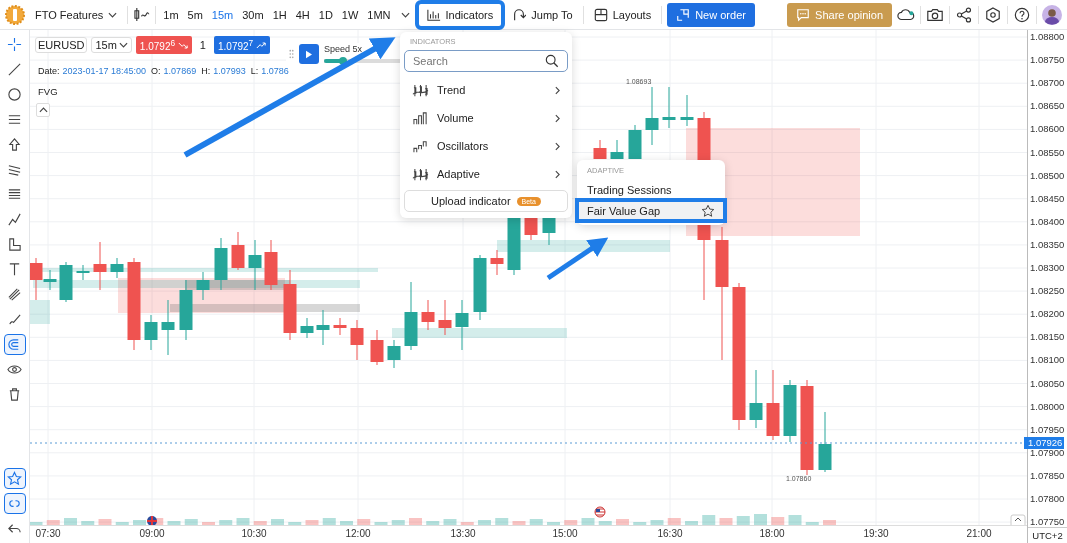 Image resolution: width=1067 pixels, height=543 pixels. Describe the element at coordinates (486, 61) in the screenshot. I see `search-field: Search` at that location.